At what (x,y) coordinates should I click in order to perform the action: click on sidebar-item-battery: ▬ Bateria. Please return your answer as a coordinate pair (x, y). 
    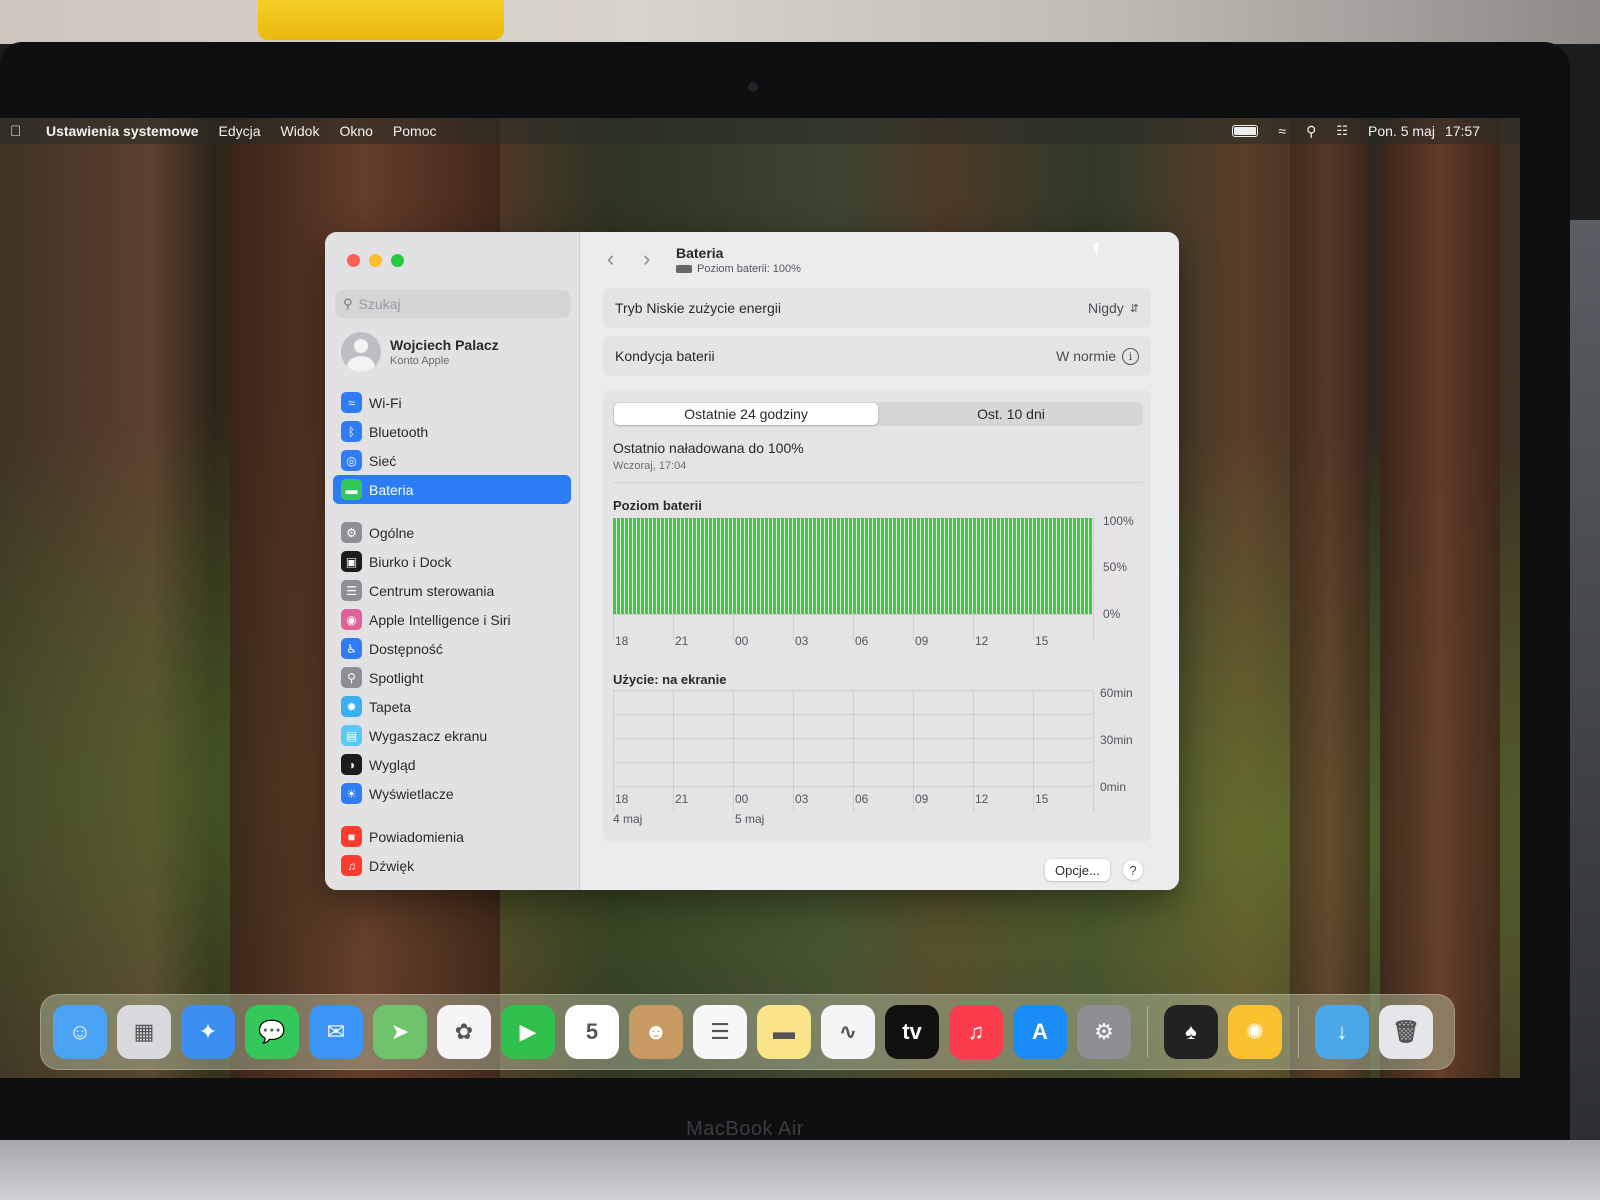
    Looking at the image, I should click on (452, 489).